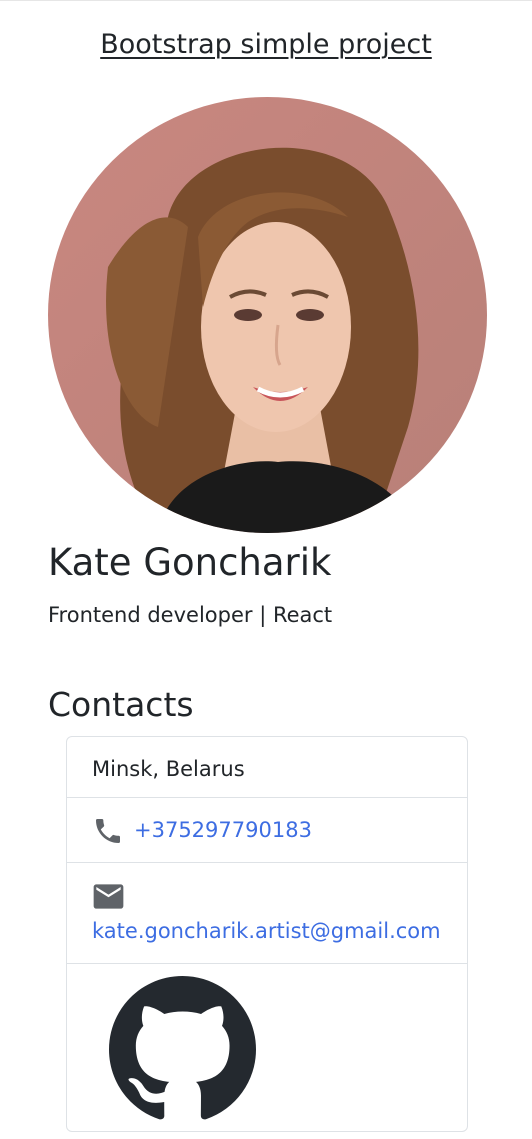 Image resolution: width=532 pixels, height=1139 pixels. What do you see at coordinates (108, 896) in the screenshot?
I see `mail-icon` at bounding box center [108, 896].